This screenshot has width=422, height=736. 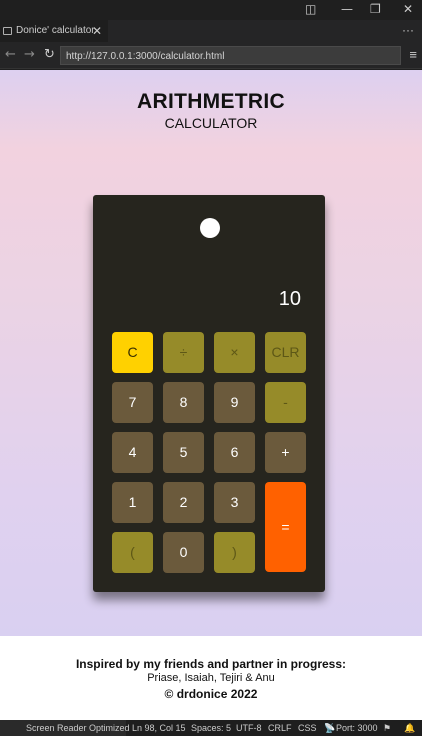 What do you see at coordinates (330, 728) in the screenshot?
I see `broadcast-icon: 📡` at bounding box center [330, 728].